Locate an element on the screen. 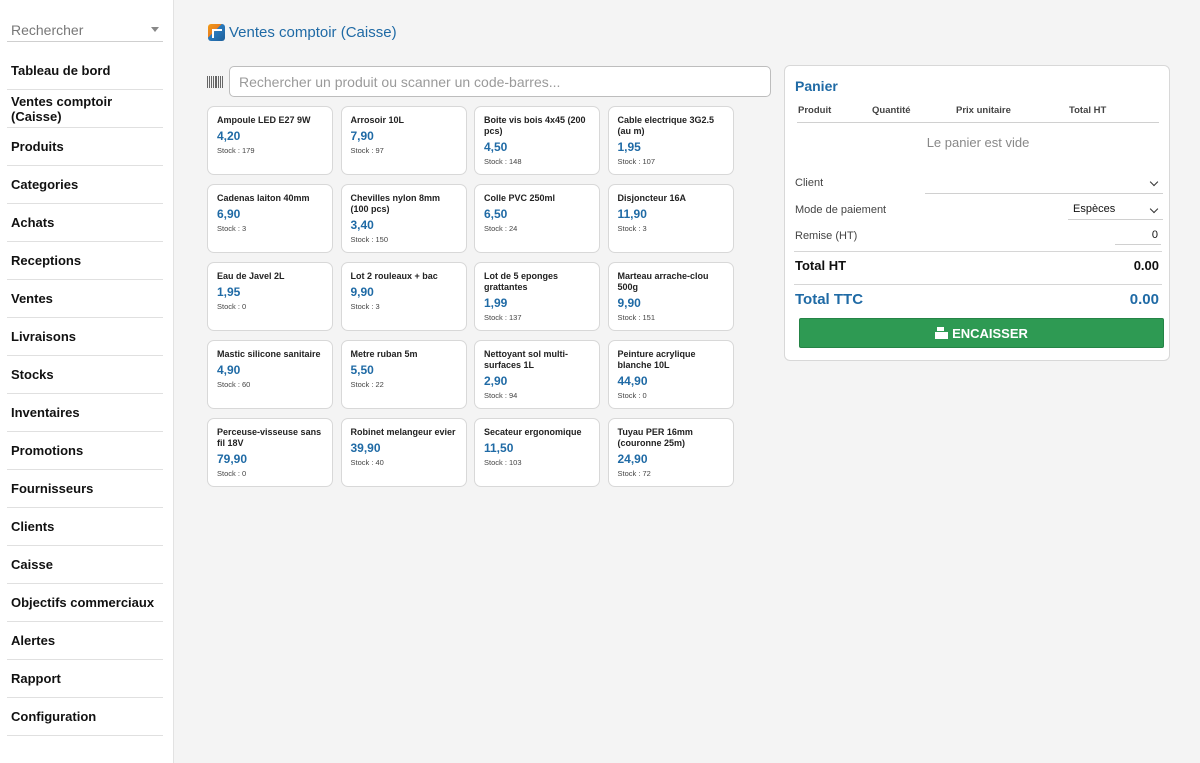  product-name: Chevilles nylon 8mm (100 pcs) is located at coordinates (395, 203).